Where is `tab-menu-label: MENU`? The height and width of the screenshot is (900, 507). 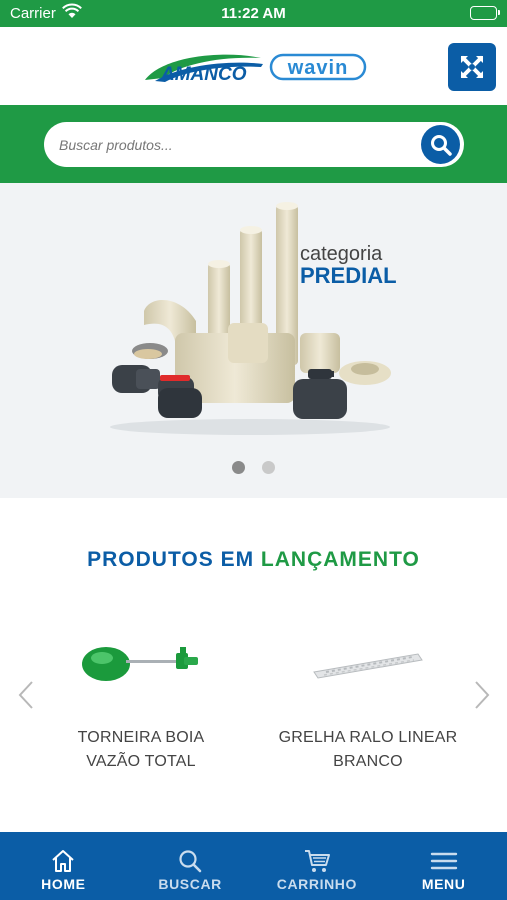 tab-menu-label: MENU is located at coordinates (443, 884).